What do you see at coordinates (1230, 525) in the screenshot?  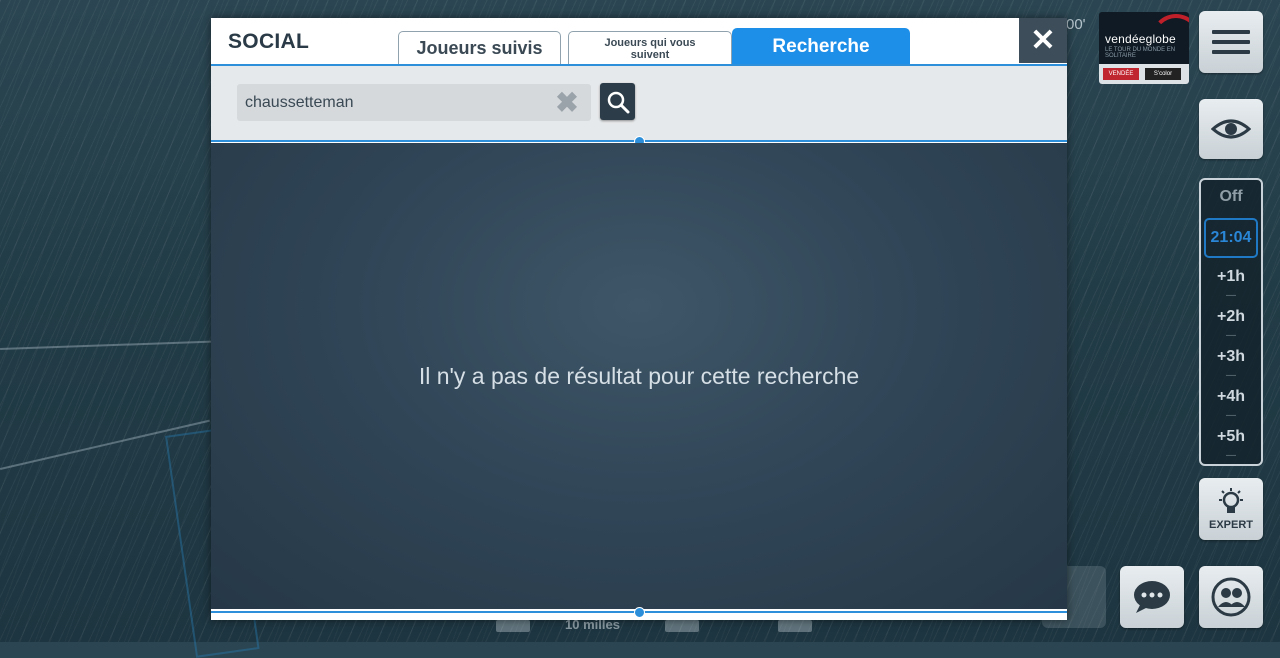 I see `expert-label: EXPERT` at bounding box center [1230, 525].